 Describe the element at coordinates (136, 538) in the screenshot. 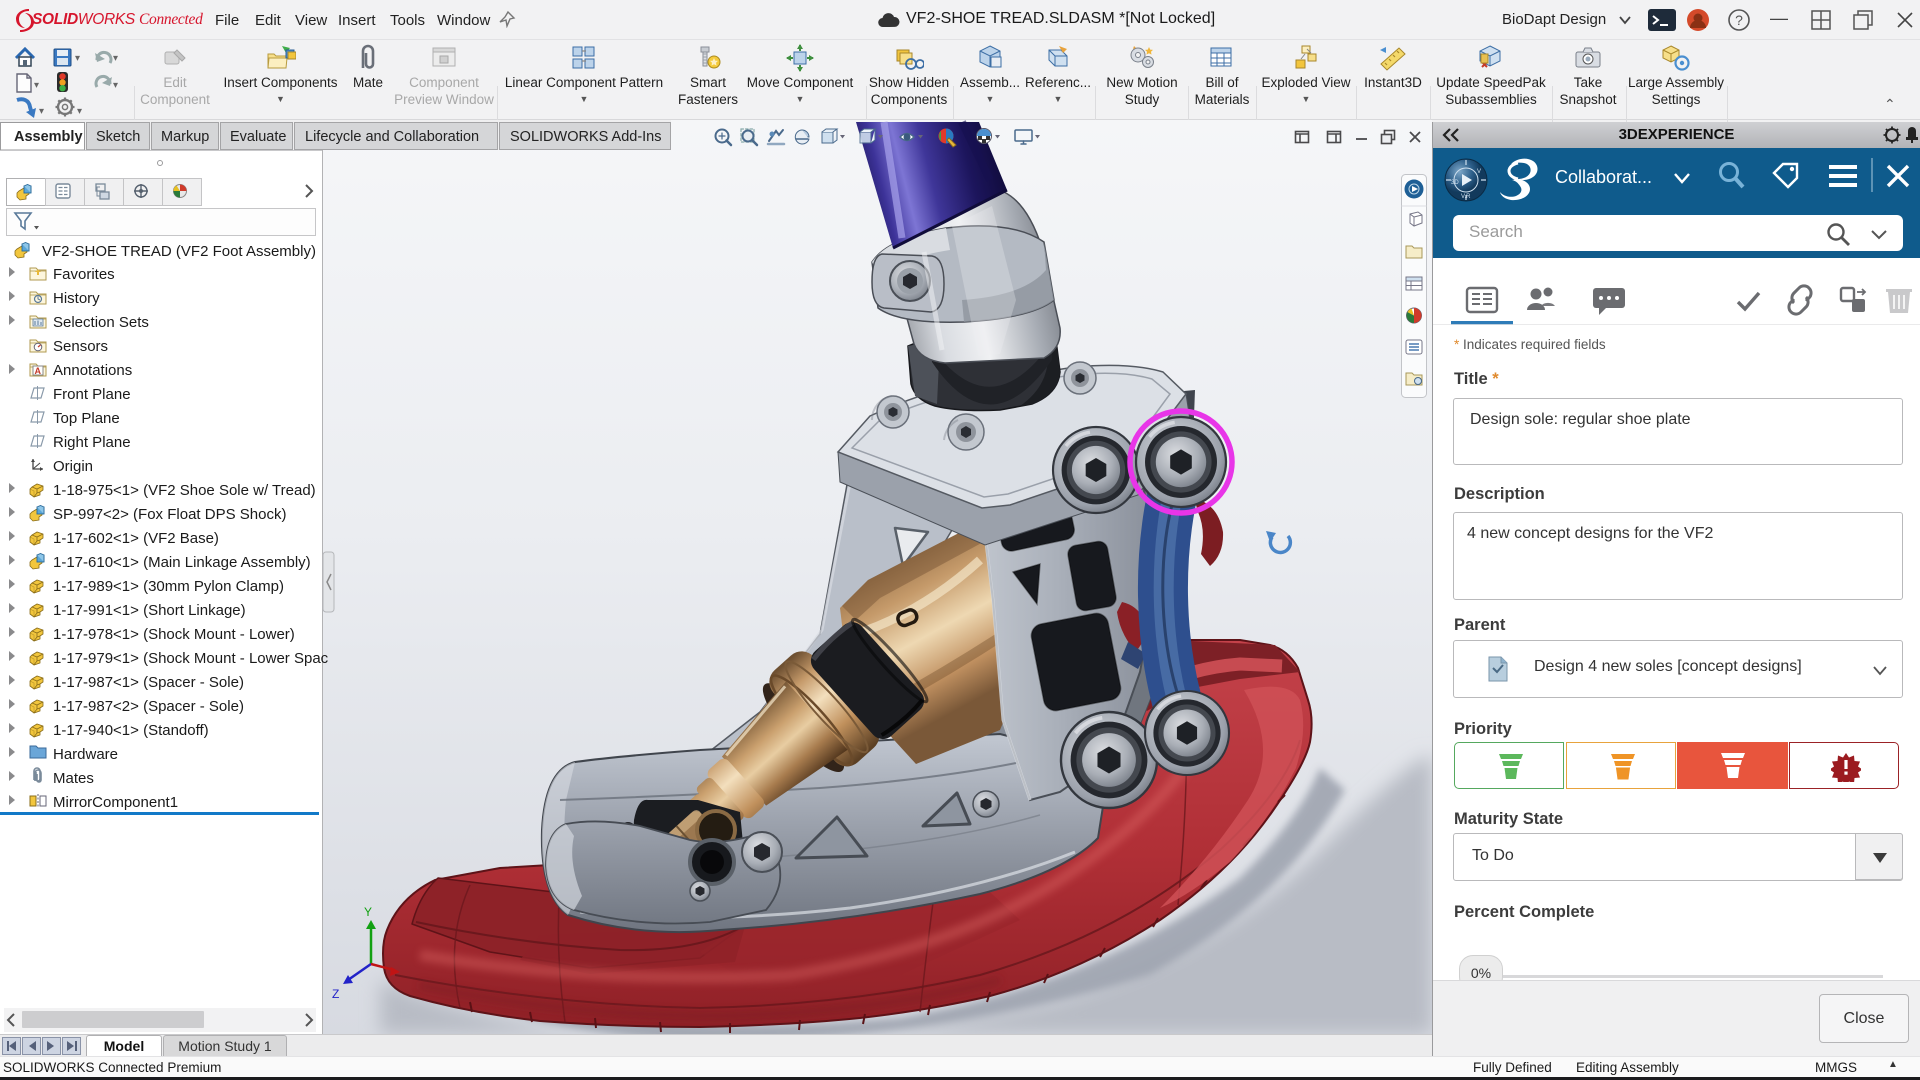

I see `svg-text: 1-17-602<1> (VF2 Base)` at that location.